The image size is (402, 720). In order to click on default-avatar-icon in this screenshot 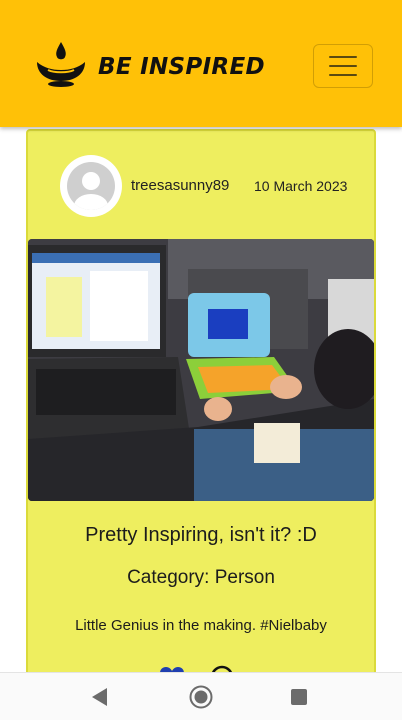, I will do `click(91, 186)`.